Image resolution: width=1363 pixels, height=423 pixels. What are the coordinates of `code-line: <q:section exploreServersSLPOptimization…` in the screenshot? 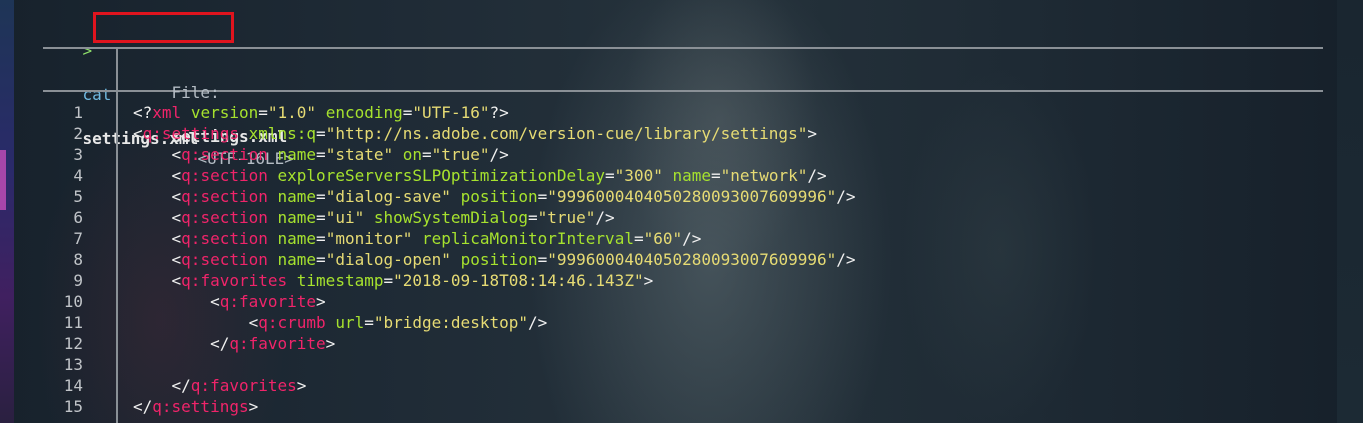 It's located at (494, 175).